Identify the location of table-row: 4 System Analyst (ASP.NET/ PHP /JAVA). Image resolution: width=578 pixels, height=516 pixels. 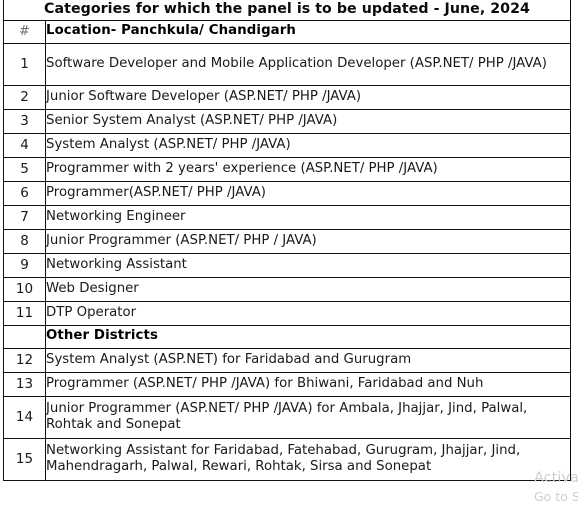
(287, 145).